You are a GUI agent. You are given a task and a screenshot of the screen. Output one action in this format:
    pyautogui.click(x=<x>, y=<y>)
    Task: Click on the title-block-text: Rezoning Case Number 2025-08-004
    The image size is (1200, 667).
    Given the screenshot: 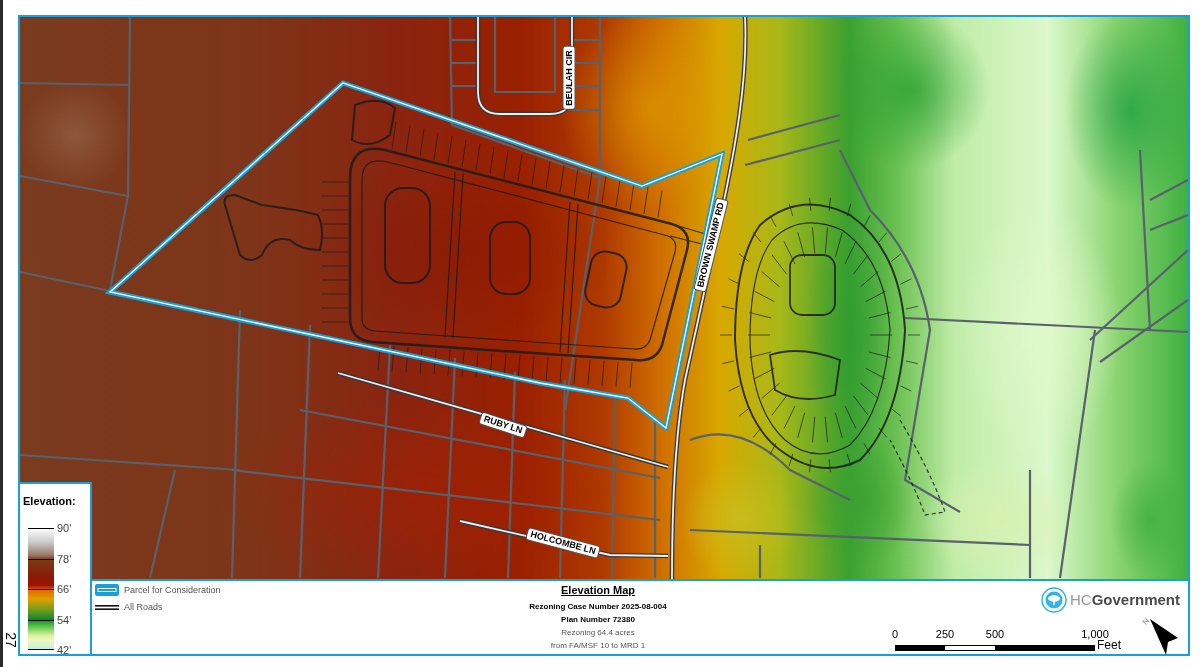 What is the action you would take?
    pyautogui.click(x=598, y=607)
    